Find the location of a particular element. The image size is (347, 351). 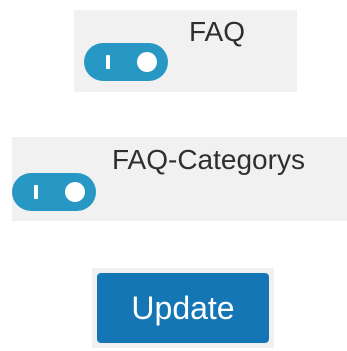

update-button-frame: Update is located at coordinates (183, 308).